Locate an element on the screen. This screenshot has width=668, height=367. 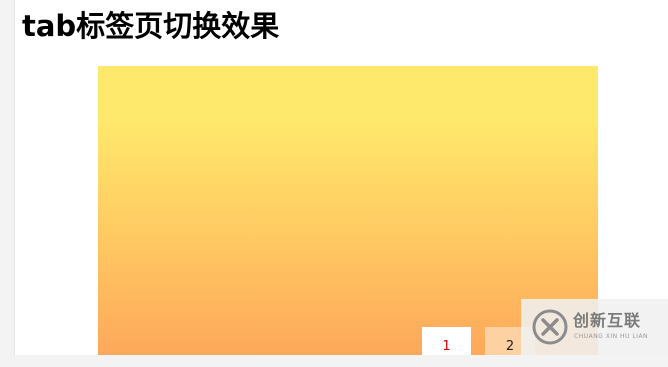
tab-1: 1 is located at coordinates (446, 341).